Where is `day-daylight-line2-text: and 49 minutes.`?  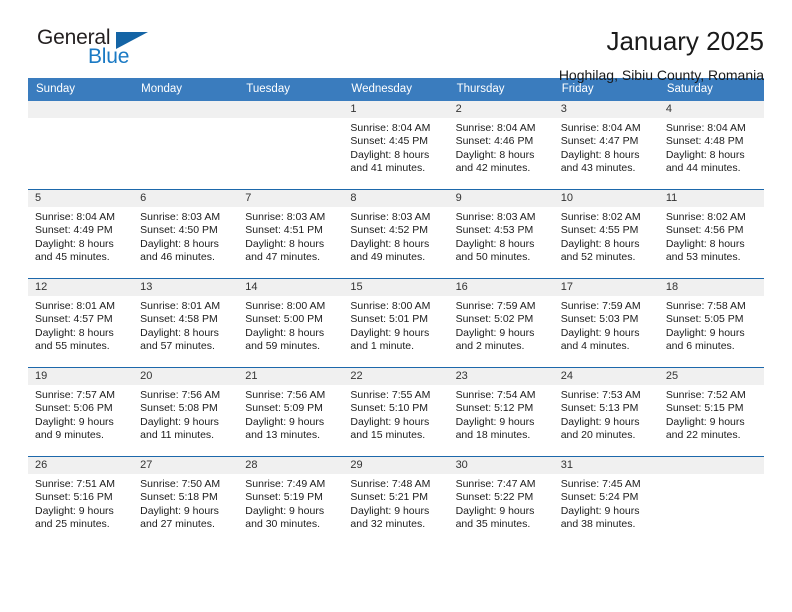
day-daylight-line2-text: and 49 minutes. is located at coordinates (388, 257).